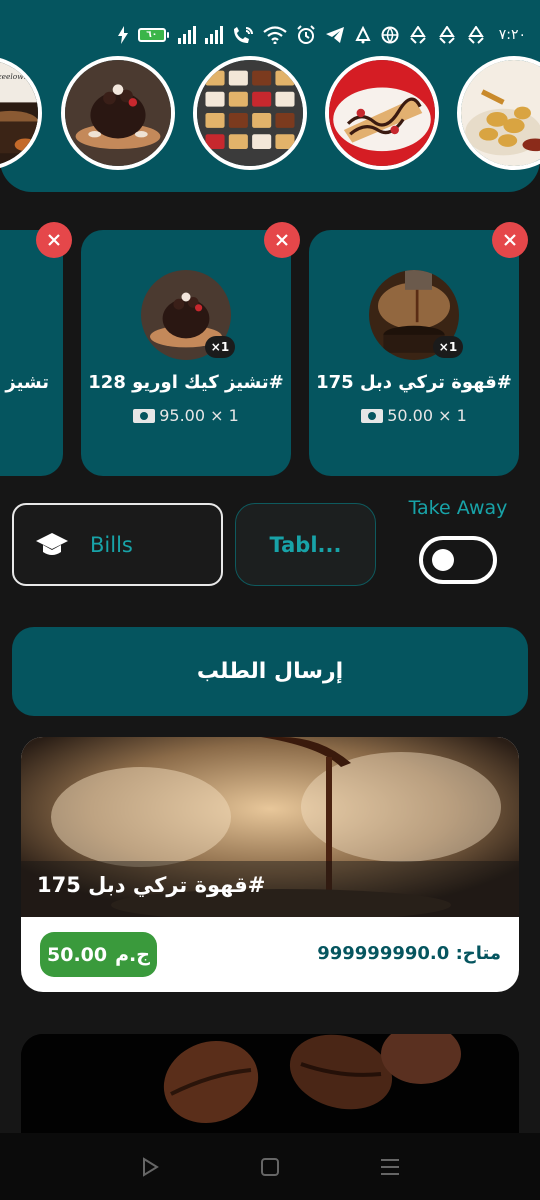 The height and width of the screenshot is (1200, 540). I want to click on cart-item-price-text: 95.00 × 1, so click(199, 415).